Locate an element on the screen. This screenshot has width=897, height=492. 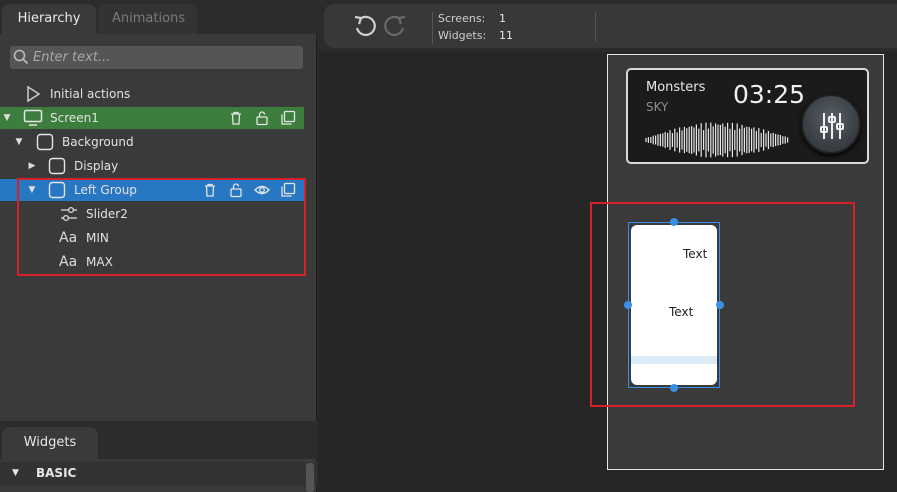
sliders-icon is located at coordinates (832, 126).